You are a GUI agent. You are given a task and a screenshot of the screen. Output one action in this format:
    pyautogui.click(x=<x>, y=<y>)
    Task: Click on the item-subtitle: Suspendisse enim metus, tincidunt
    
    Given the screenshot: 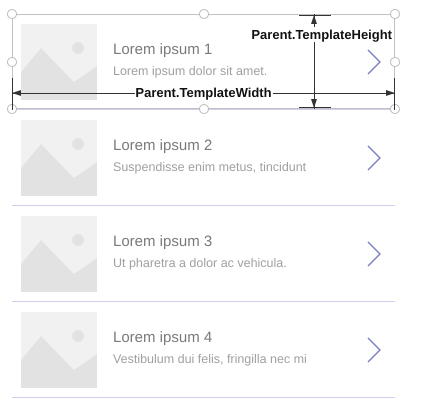 What is the action you would take?
    pyautogui.click(x=209, y=167)
    